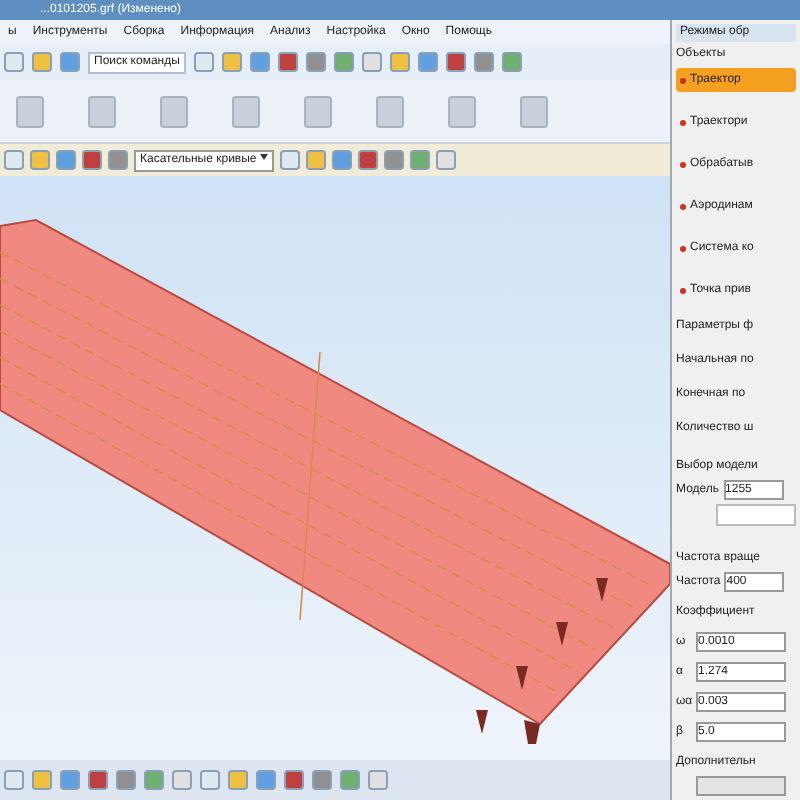 The width and height of the screenshot is (800, 800). I want to click on caret-icon, so click(264, 157).